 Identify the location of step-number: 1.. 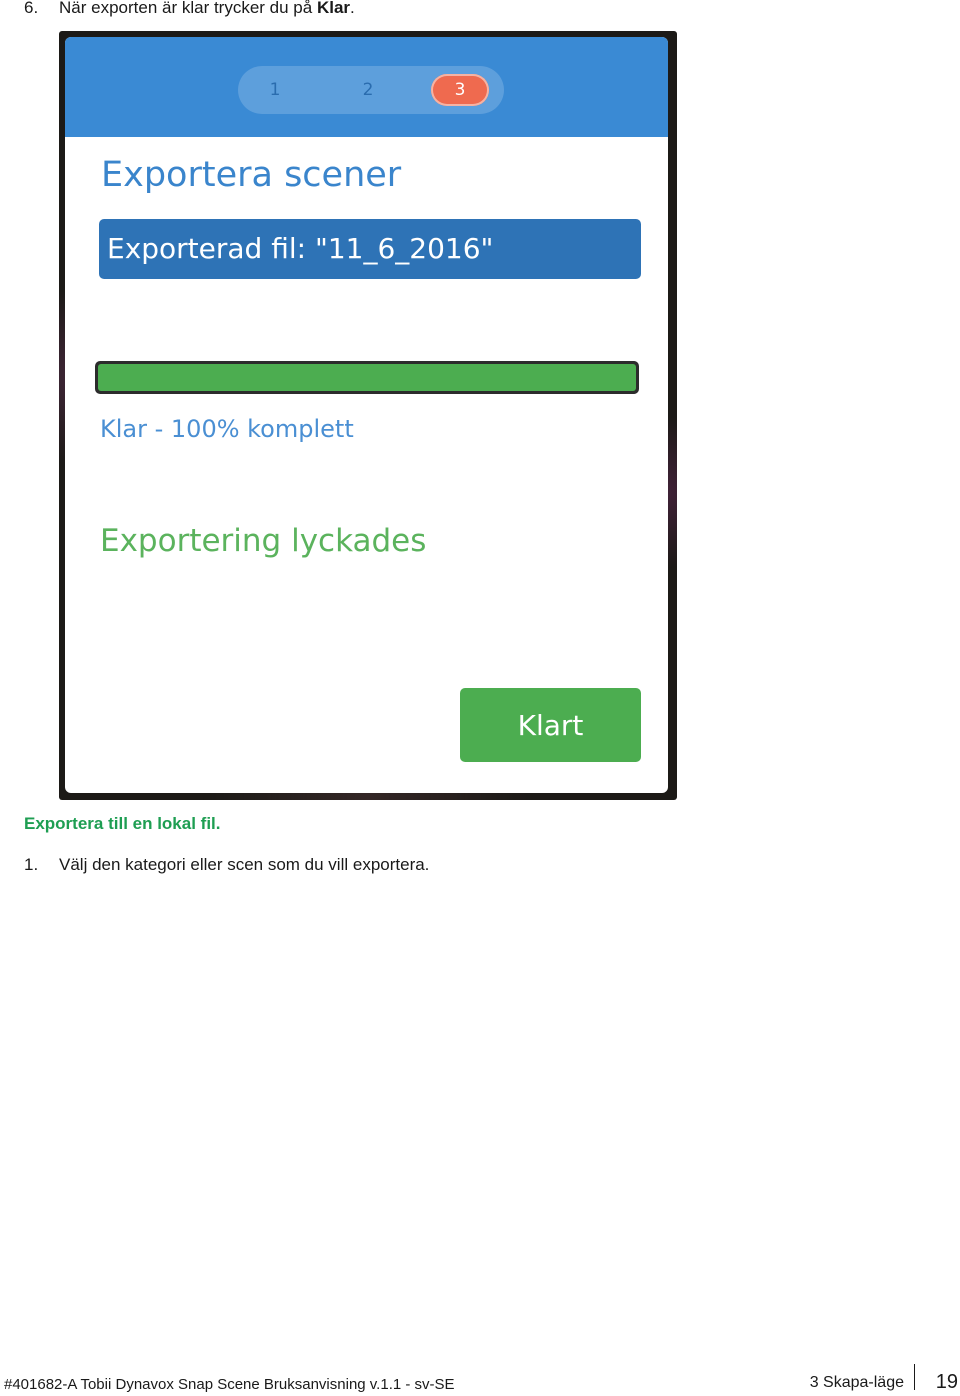
(31, 864).